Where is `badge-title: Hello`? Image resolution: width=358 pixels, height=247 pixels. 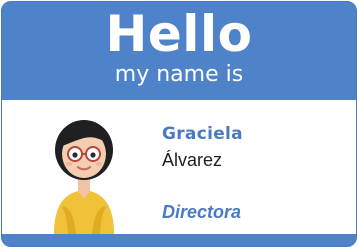 badge-title: Hello is located at coordinates (179, 34).